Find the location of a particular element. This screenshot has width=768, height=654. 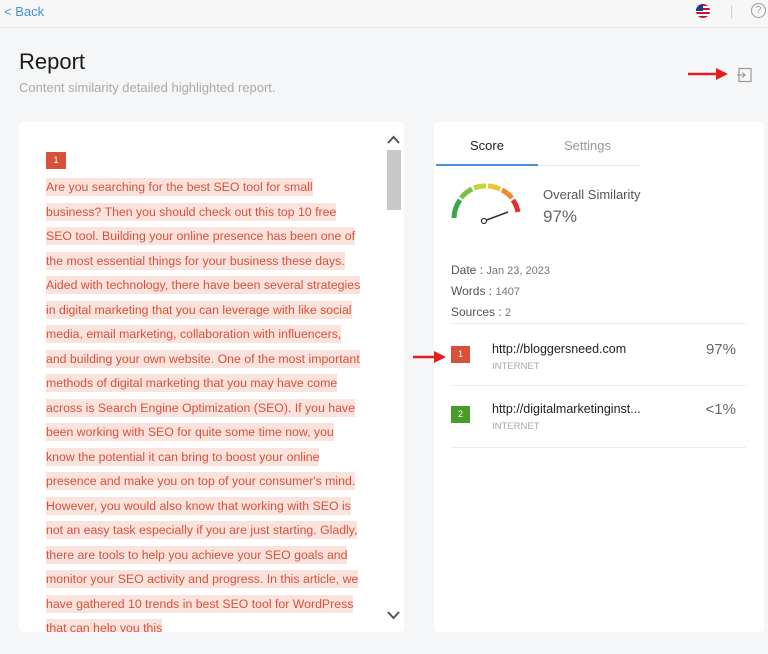

us-flag-icon is located at coordinates (703, 11).